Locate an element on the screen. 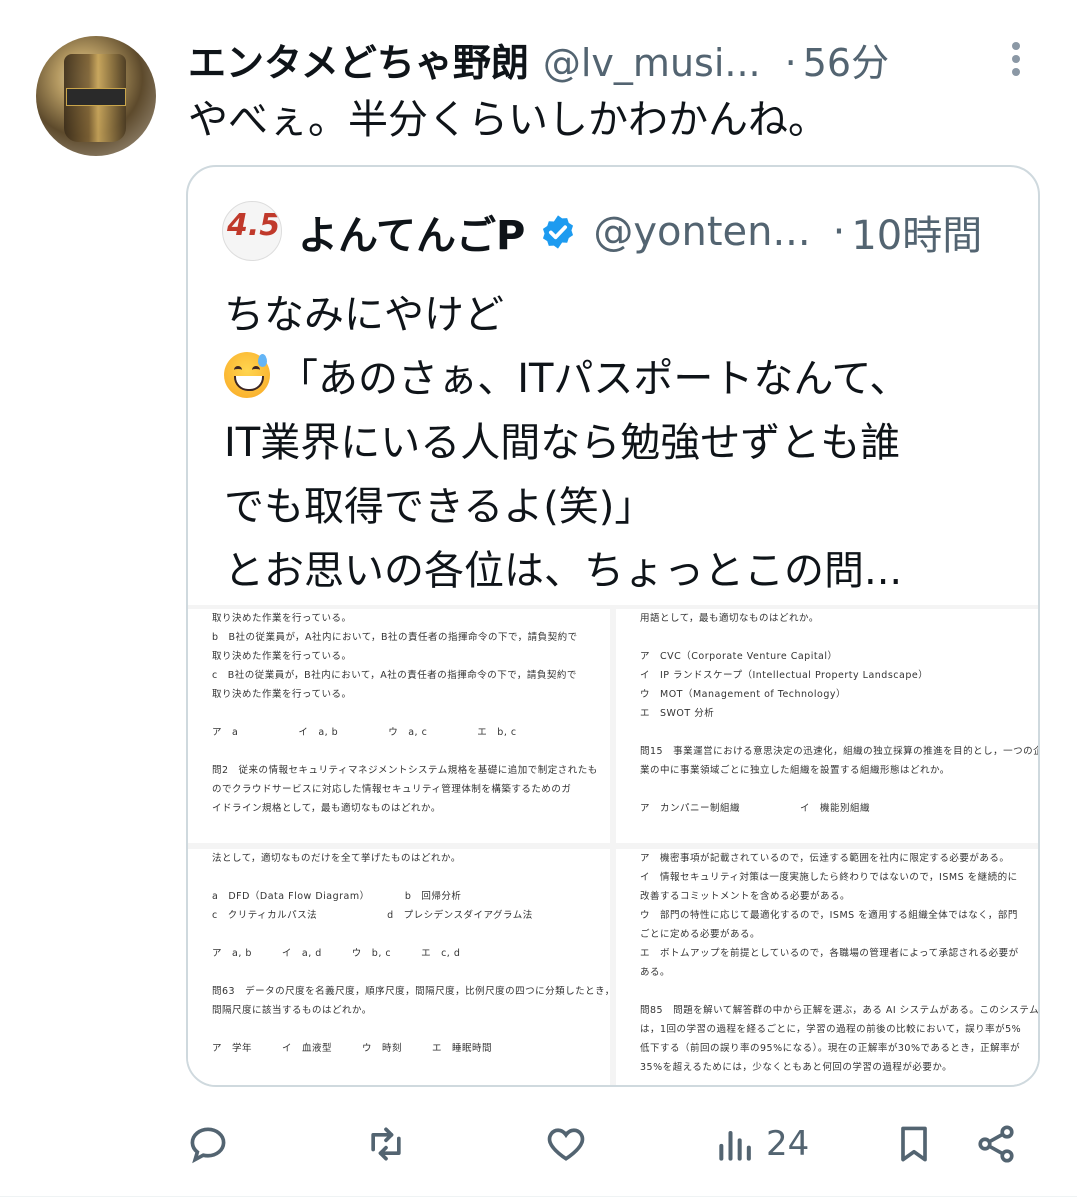  scan-text-line: 用語として，最も適切なものはどれか。 is located at coordinates (729, 618).